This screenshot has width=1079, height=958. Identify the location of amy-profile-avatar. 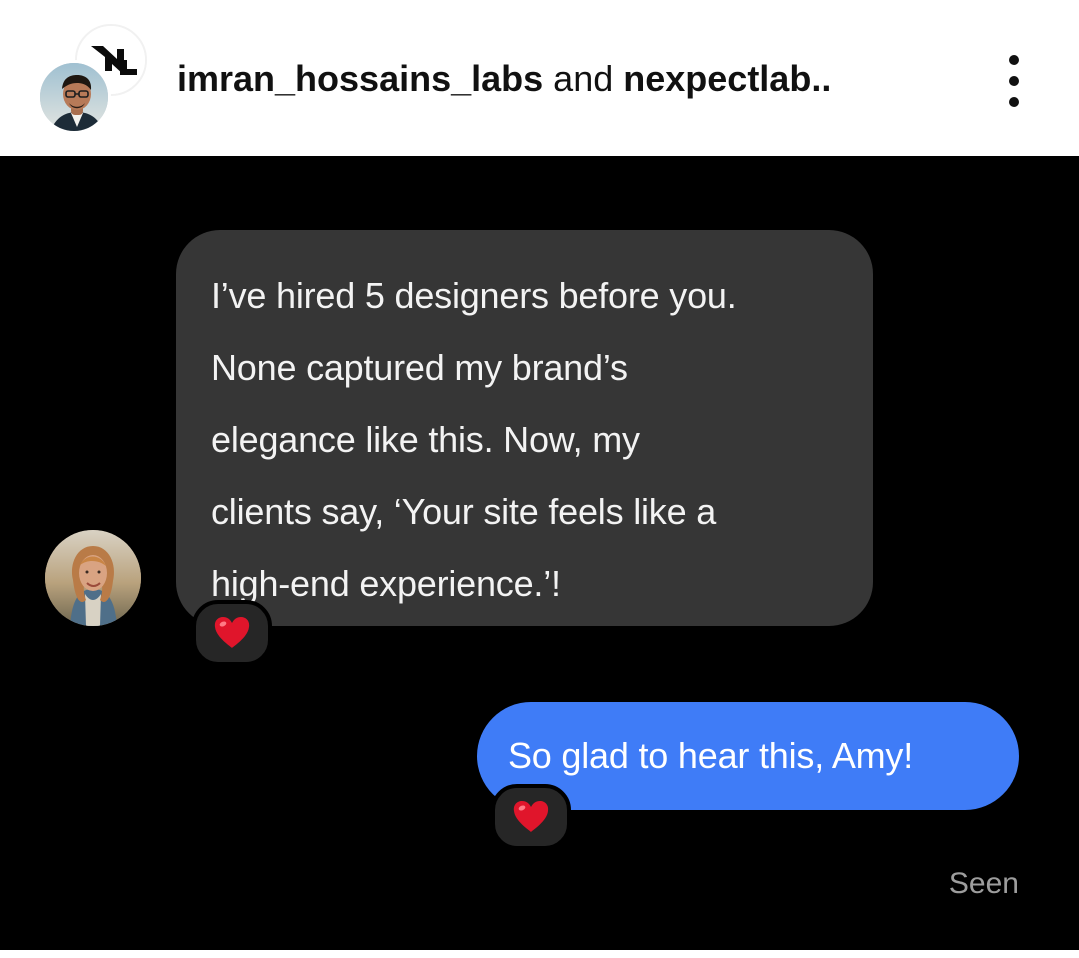
(93, 578).